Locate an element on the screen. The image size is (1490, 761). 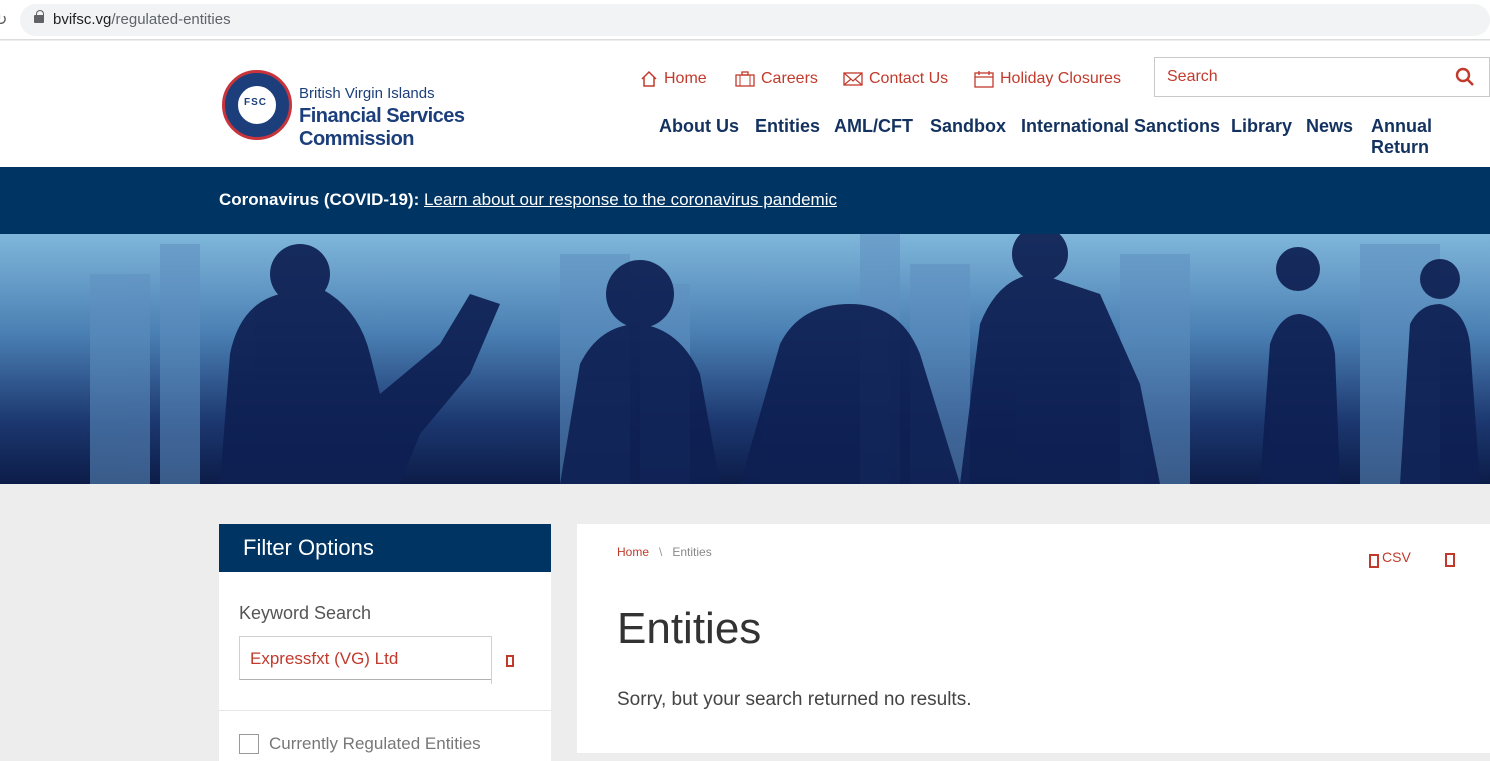
logo-line-1: British Virgin Islands is located at coordinates (367, 93).